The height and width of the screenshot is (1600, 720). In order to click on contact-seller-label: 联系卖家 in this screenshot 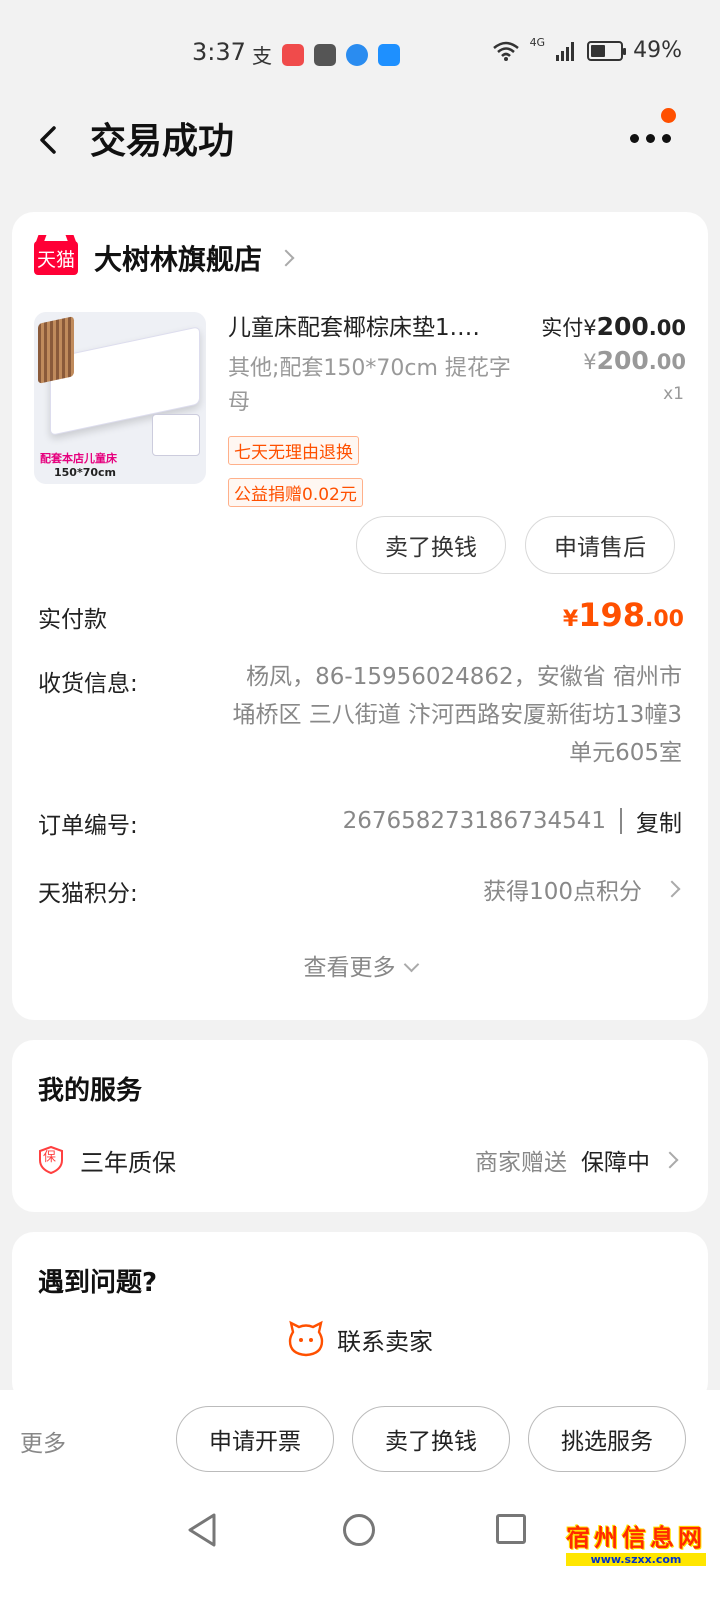, I will do `click(385, 1341)`.